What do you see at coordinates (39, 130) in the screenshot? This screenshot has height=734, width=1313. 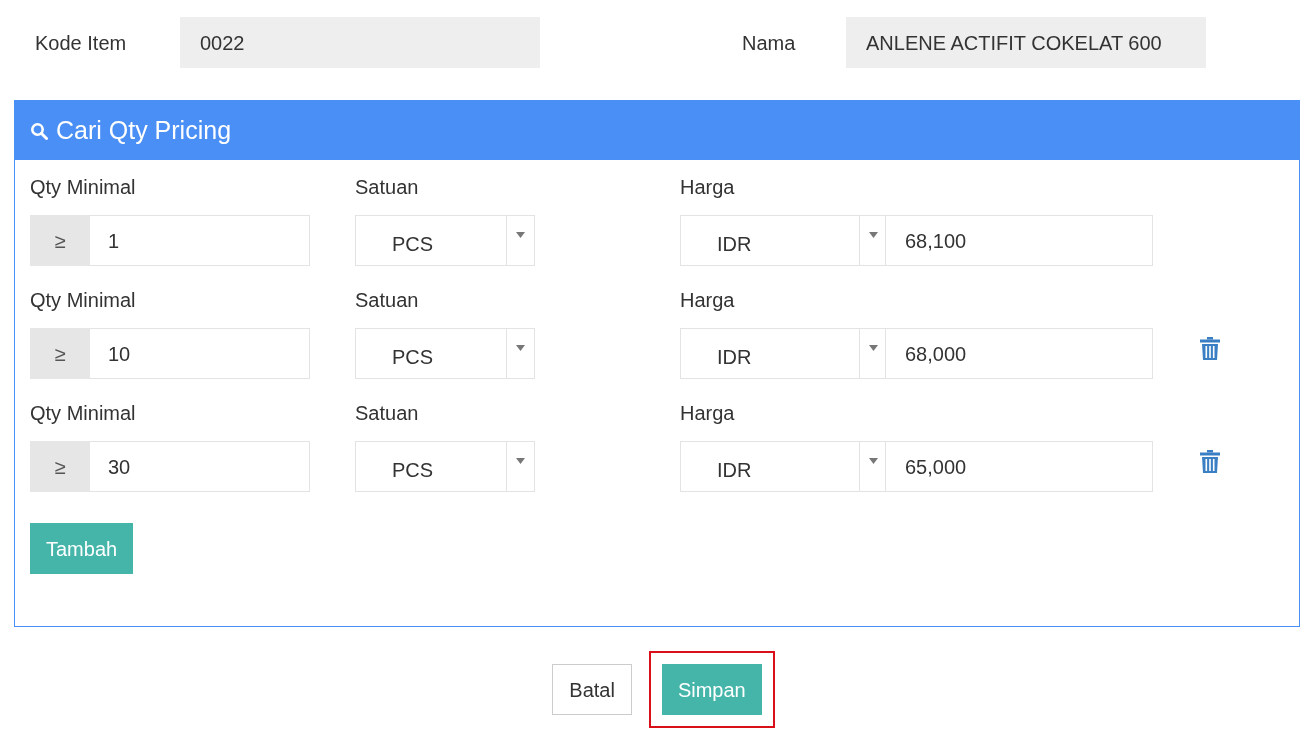 I see `search-icon` at bounding box center [39, 130].